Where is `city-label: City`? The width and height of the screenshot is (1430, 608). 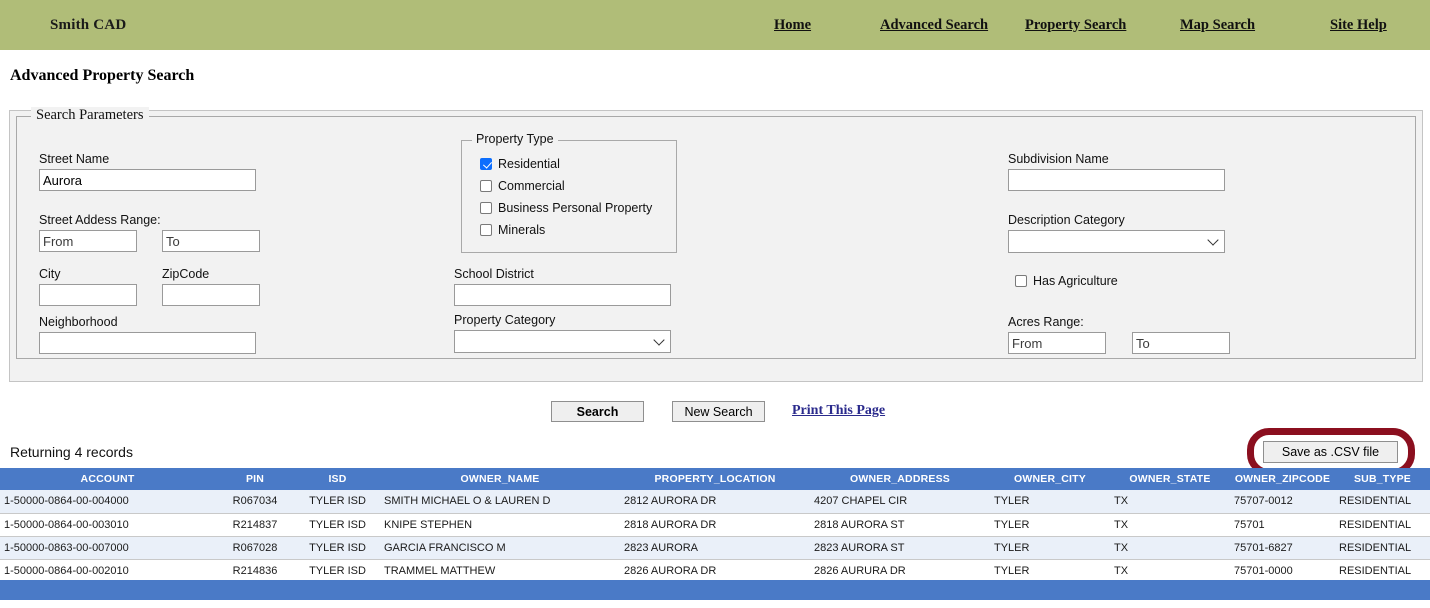
city-label: City is located at coordinates (50, 274).